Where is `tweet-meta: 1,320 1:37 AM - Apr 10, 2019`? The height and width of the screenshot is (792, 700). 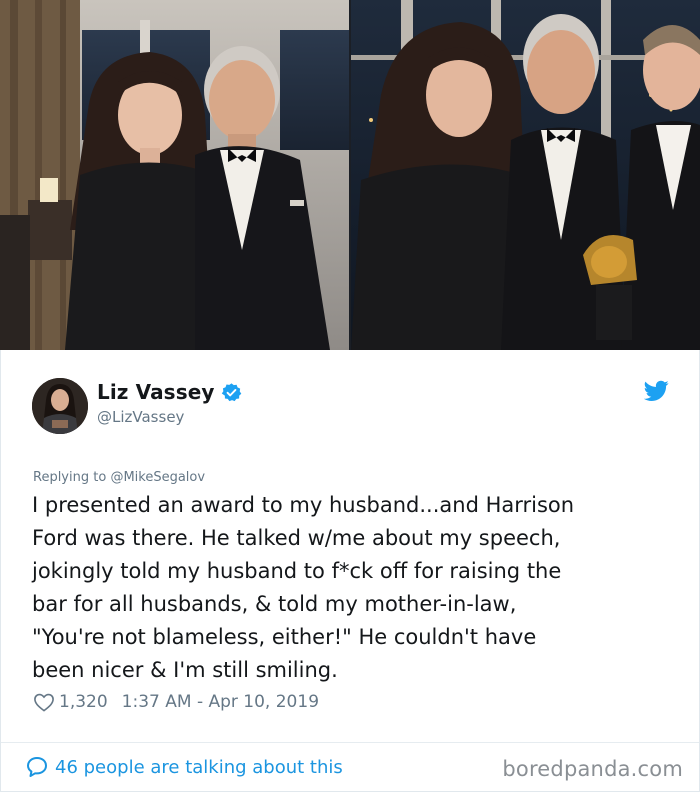 tweet-meta: 1,320 1:37 AM - Apr 10, 2019 is located at coordinates (176, 702).